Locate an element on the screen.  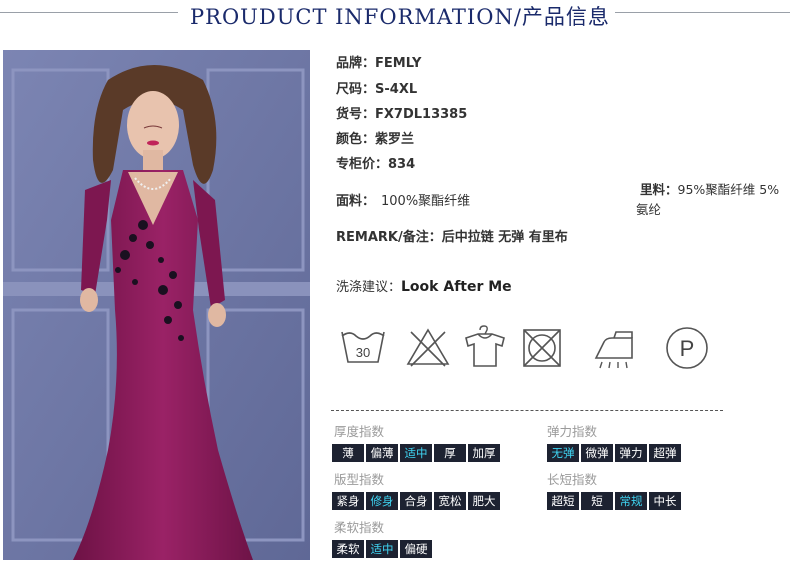
elasticity-option: 微弹 is located at coordinates (597, 453).